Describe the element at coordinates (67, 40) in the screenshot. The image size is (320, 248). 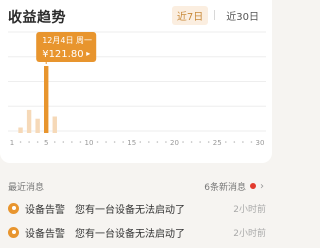
I see `tooltip-date: 12月4日 周一` at that location.